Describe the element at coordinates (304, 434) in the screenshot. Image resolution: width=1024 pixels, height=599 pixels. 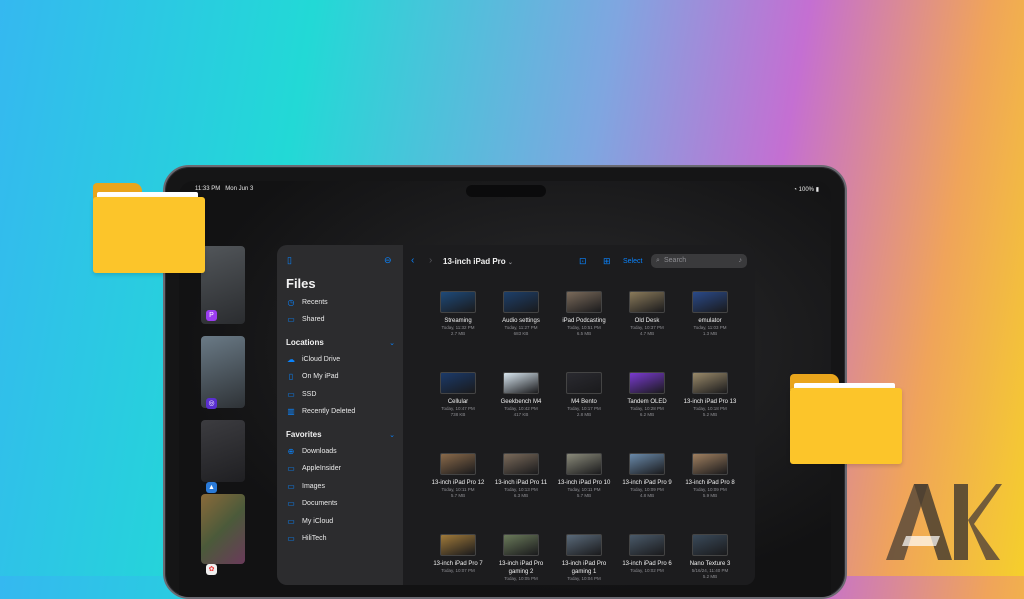
I see `favorites-header: Favorites` at that location.